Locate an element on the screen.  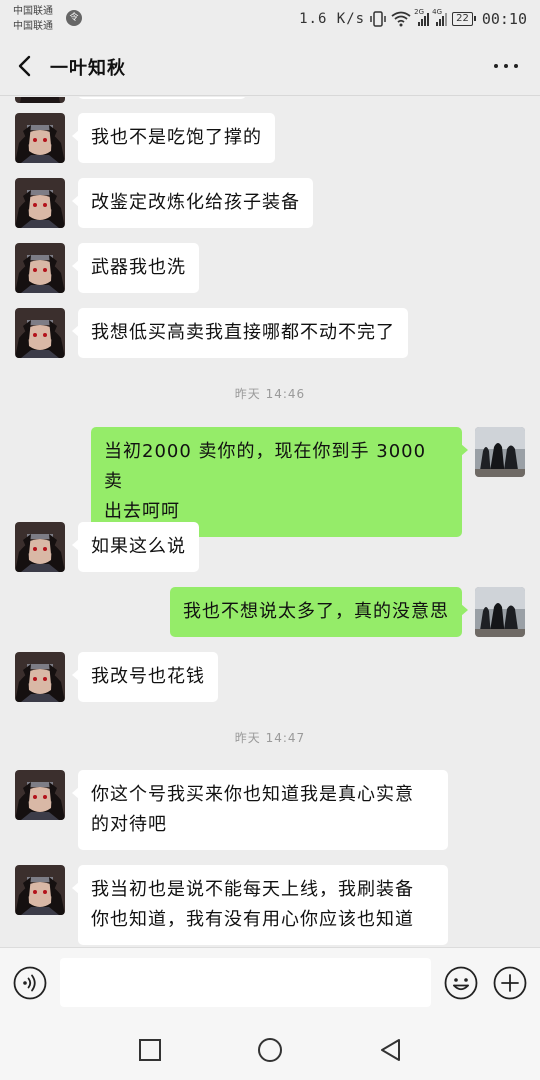
sim2-network-tag: 4G is located at coordinates (437, 12).